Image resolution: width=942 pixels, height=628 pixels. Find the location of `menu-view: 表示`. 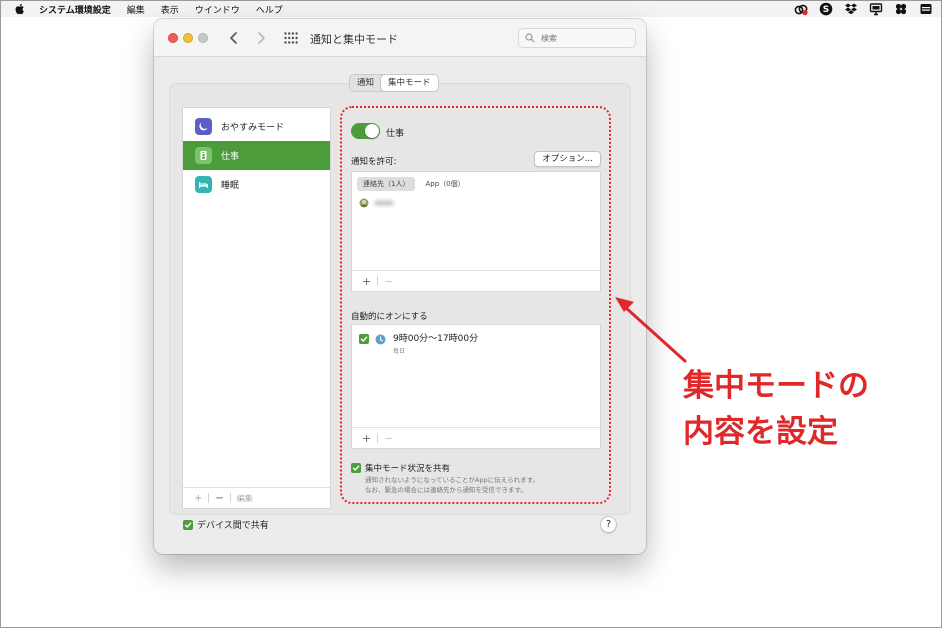

menu-view: 表示 is located at coordinates (170, 9).